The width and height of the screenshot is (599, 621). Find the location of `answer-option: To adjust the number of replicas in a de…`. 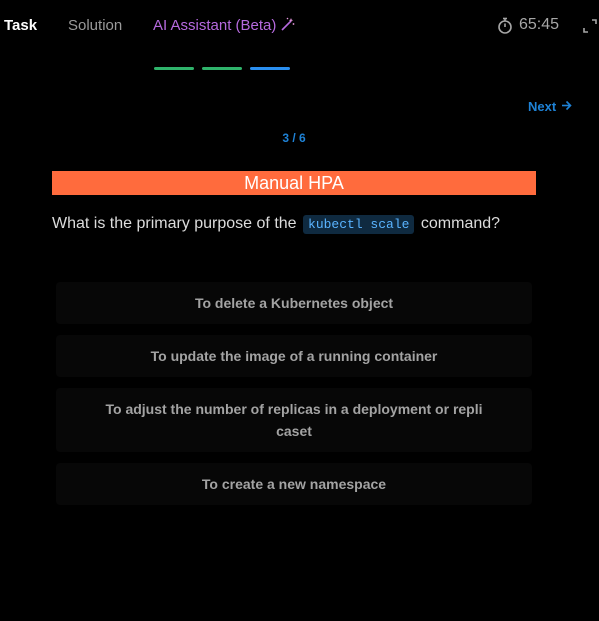

answer-option: To adjust the number of replicas in a de… is located at coordinates (294, 420).